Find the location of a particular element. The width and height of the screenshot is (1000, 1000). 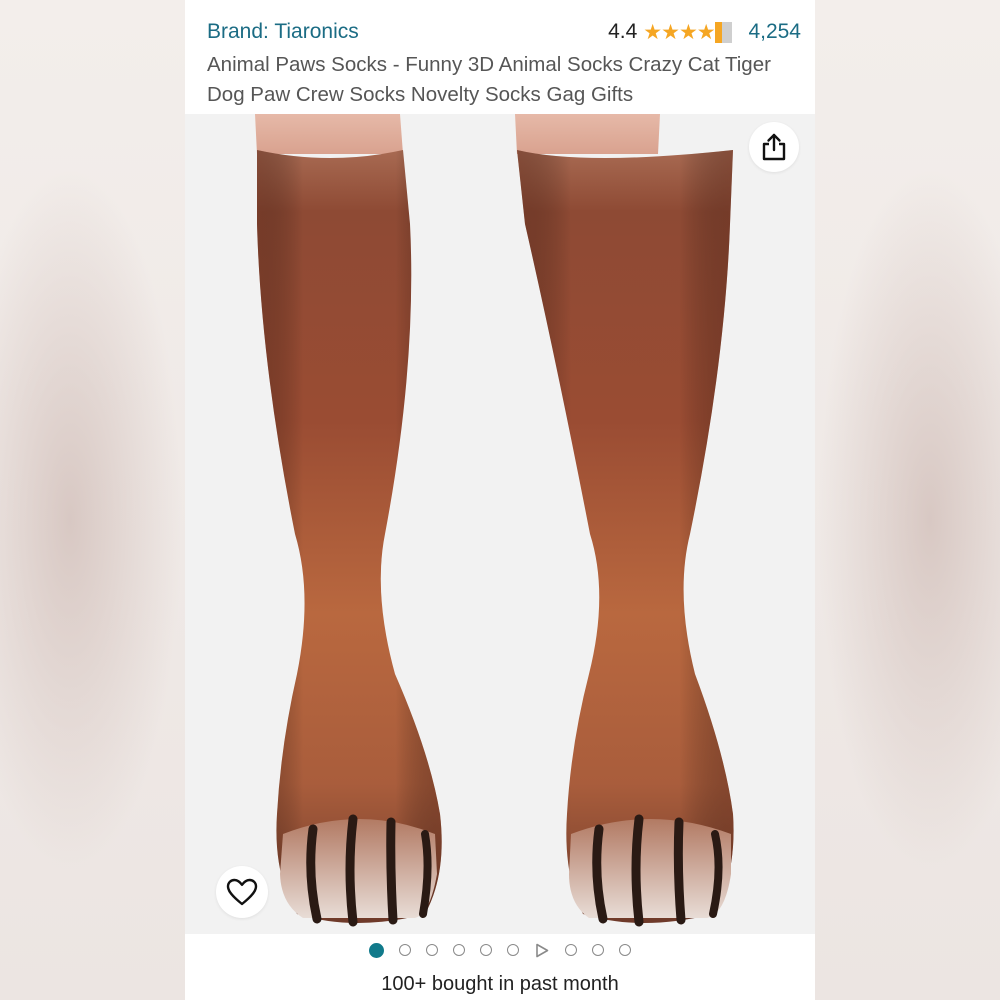

review-count-link: 4,254 is located at coordinates (774, 32).